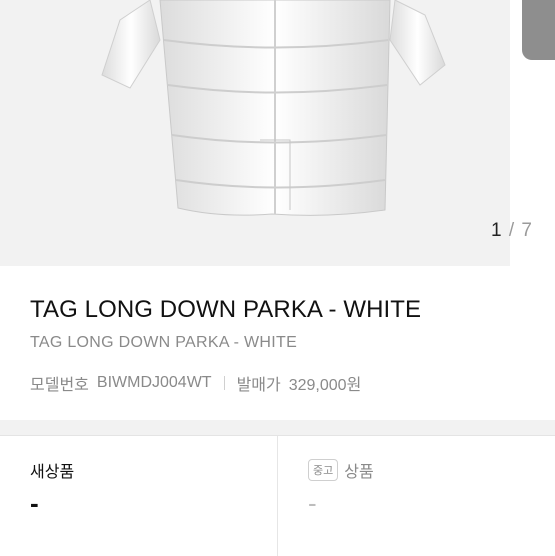  I want to click on model-number-label: 모델번호, so click(59, 385).